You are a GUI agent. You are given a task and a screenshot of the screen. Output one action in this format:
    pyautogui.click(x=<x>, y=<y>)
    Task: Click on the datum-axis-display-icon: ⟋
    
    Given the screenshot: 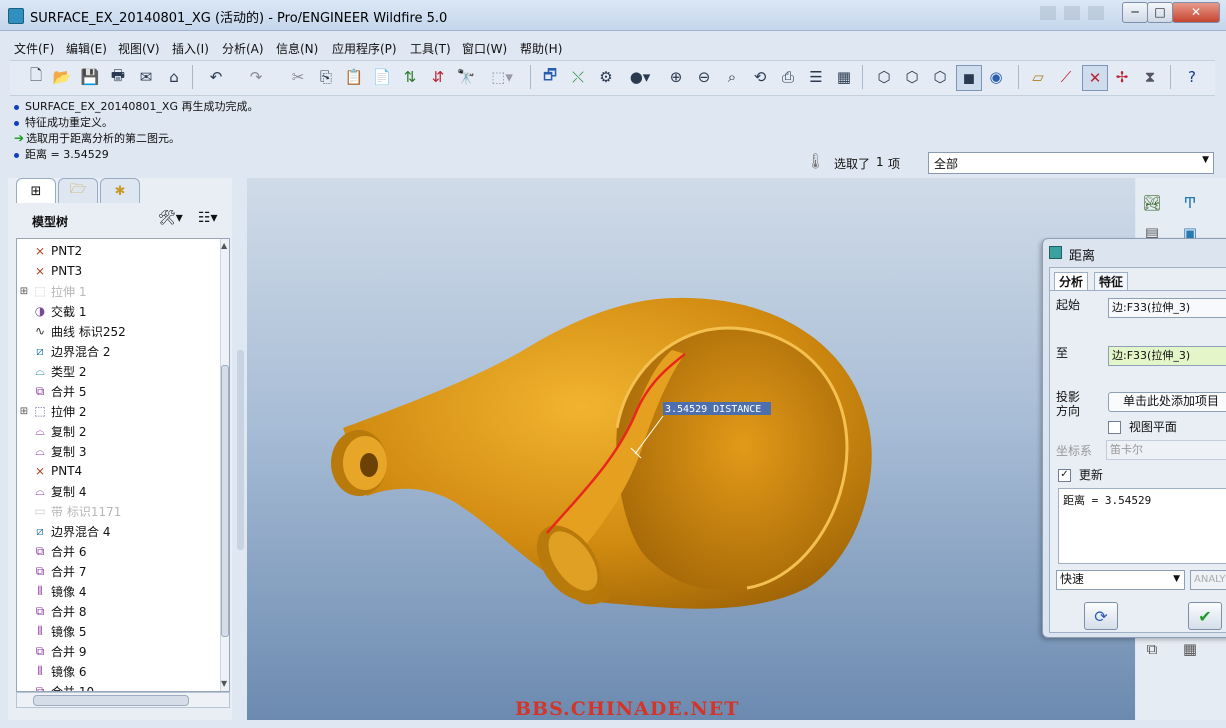 What is the action you would take?
    pyautogui.click(x=1066, y=77)
    